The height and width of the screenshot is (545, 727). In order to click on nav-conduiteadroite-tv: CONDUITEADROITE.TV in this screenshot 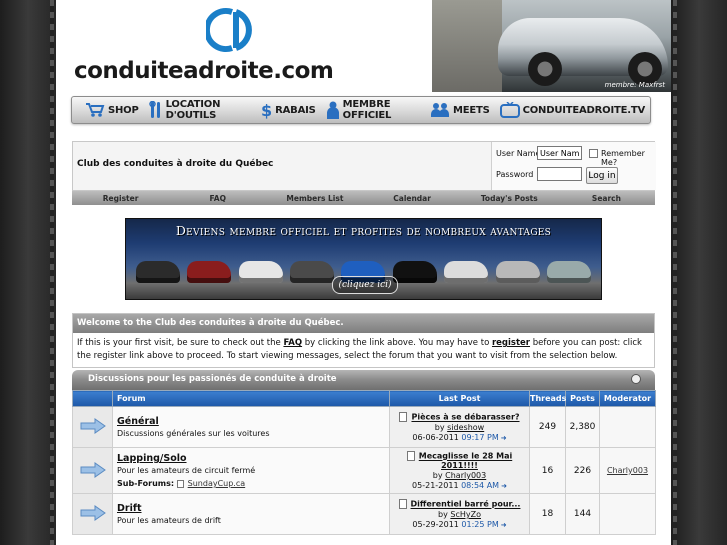, I will do `click(572, 110)`.